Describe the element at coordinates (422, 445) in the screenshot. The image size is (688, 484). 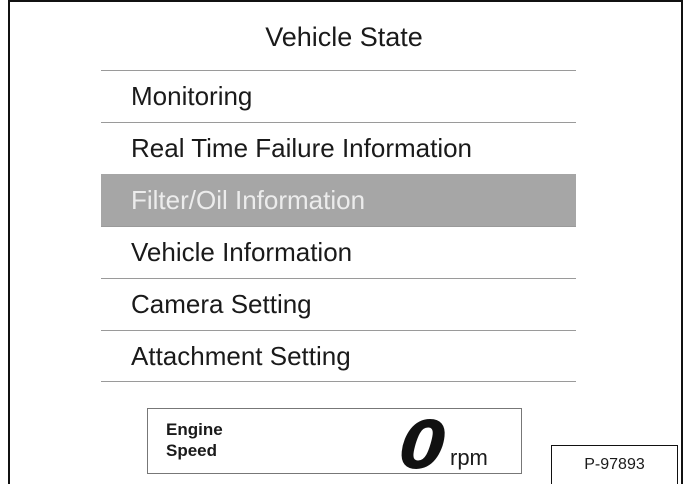
I see `engine-speed-value: 0` at that location.